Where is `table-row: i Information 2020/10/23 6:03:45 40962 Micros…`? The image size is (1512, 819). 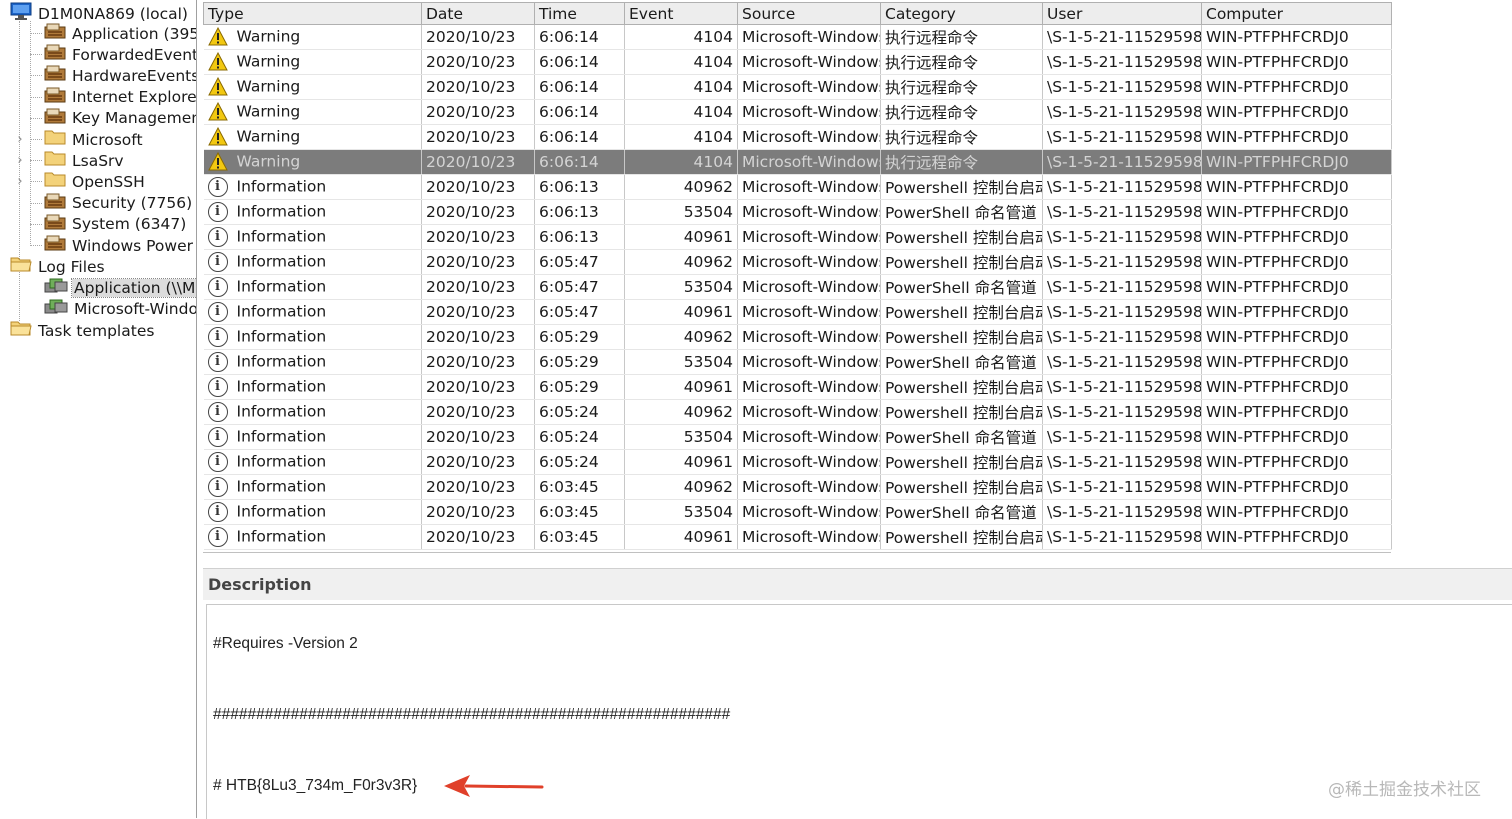 table-row: i Information 2020/10/23 6:03:45 40962 Micros… is located at coordinates (797, 487).